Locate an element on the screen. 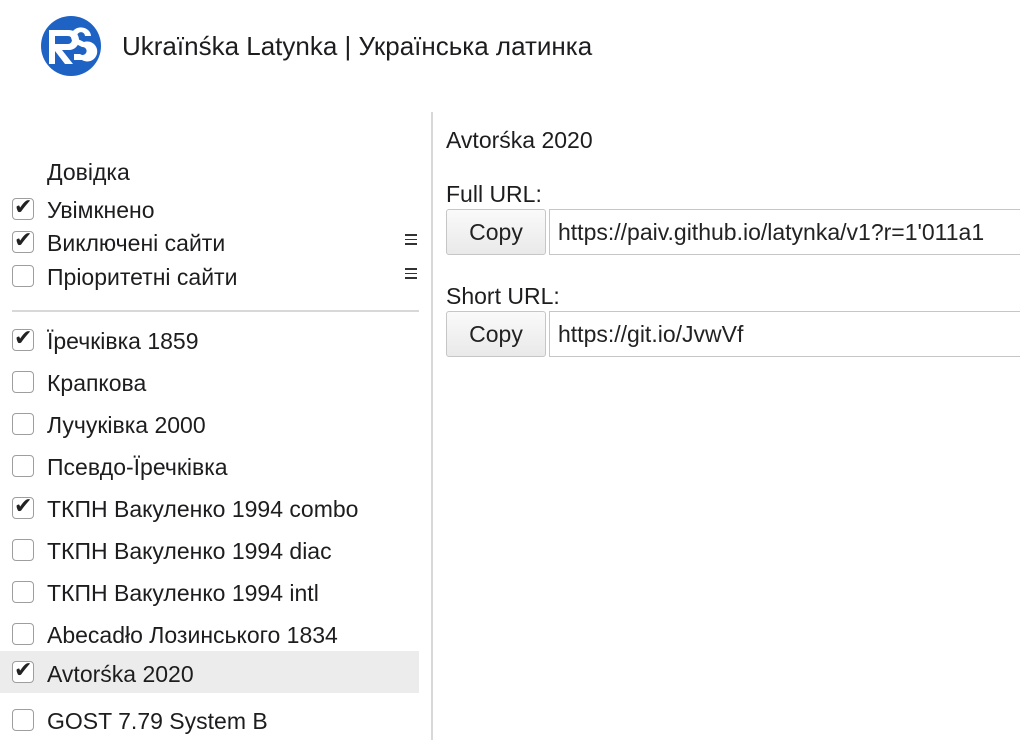 The height and width of the screenshot is (741, 1020). short-url-field is located at coordinates (784, 334).